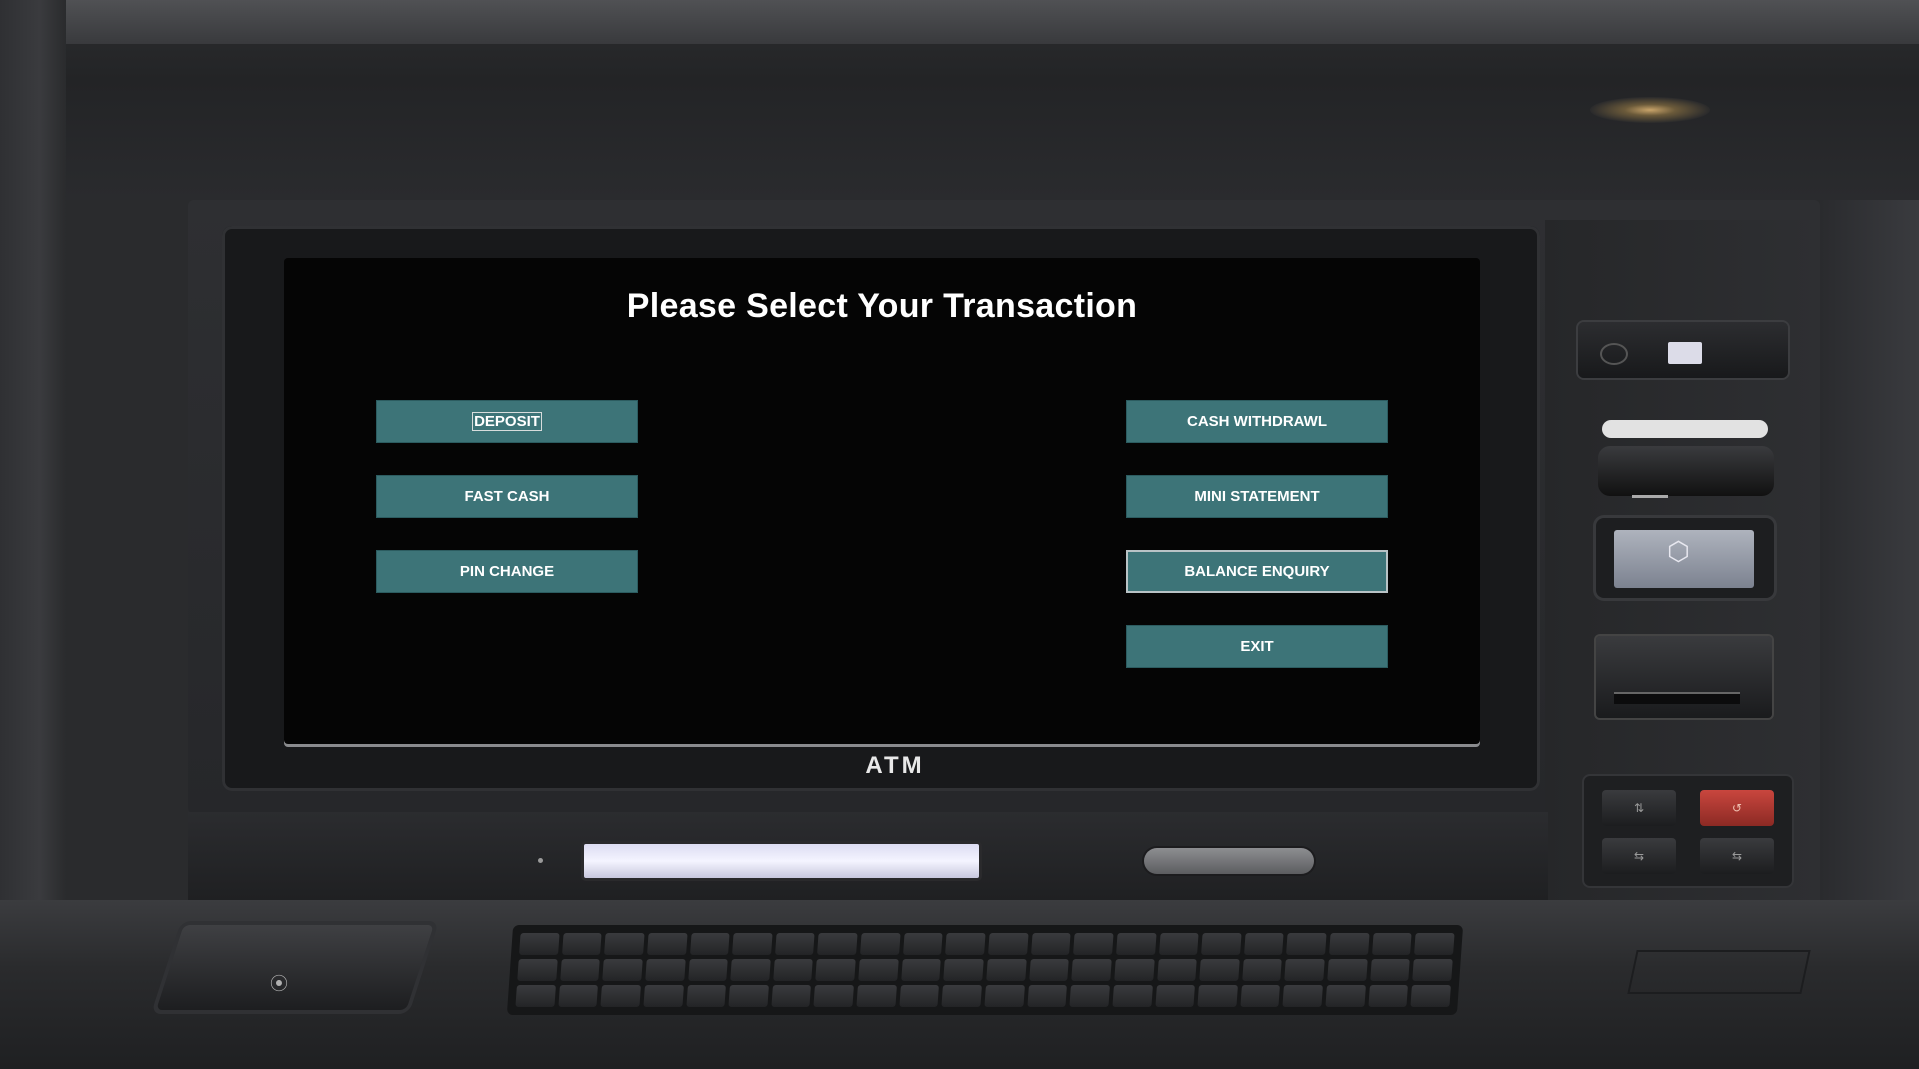  Describe the element at coordinates (1650, 496) in the screenshot. I see `card-slot-indicator-icon` at that location.